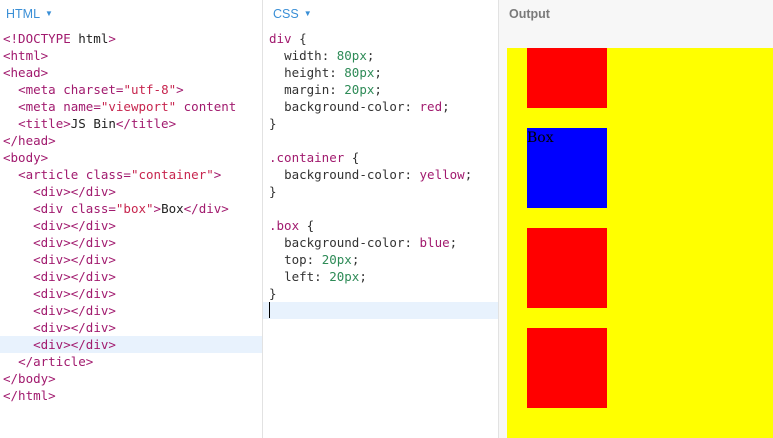 This screenshot has width=773, height=438. What do you see at coordinates (132, 140) in the screenshot?
I see `html-code-line: </head>` at bounding box center [132, 140].